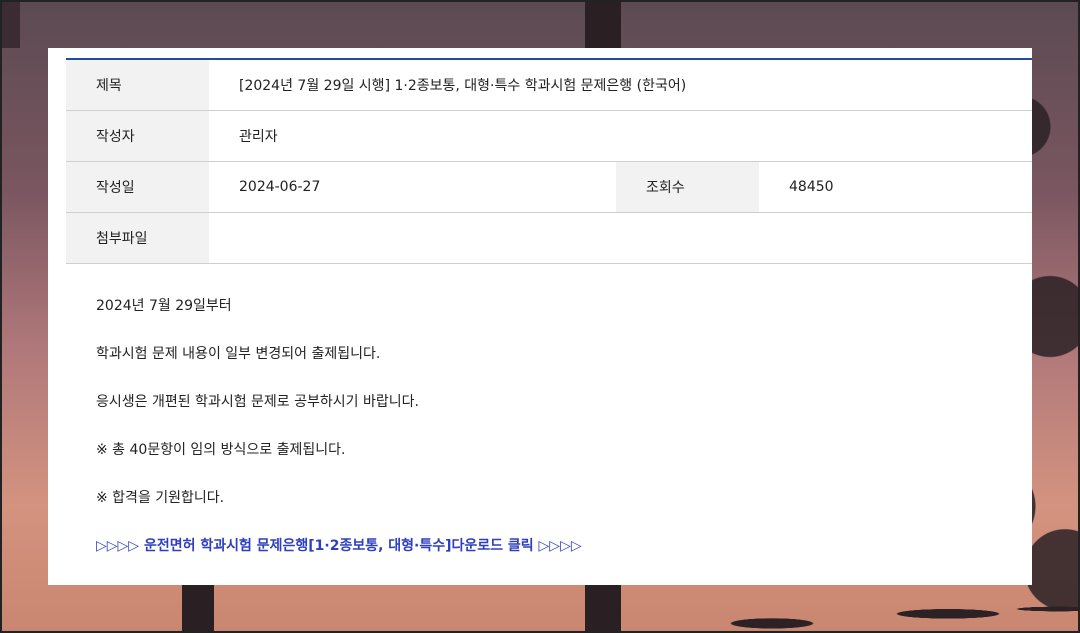 Image resolution: width=1080 pixels, height=633 pixels. Describe the element at coordinates (137, 238) in the screenshot. I see `attachment-label: 첨부파일` at that location.